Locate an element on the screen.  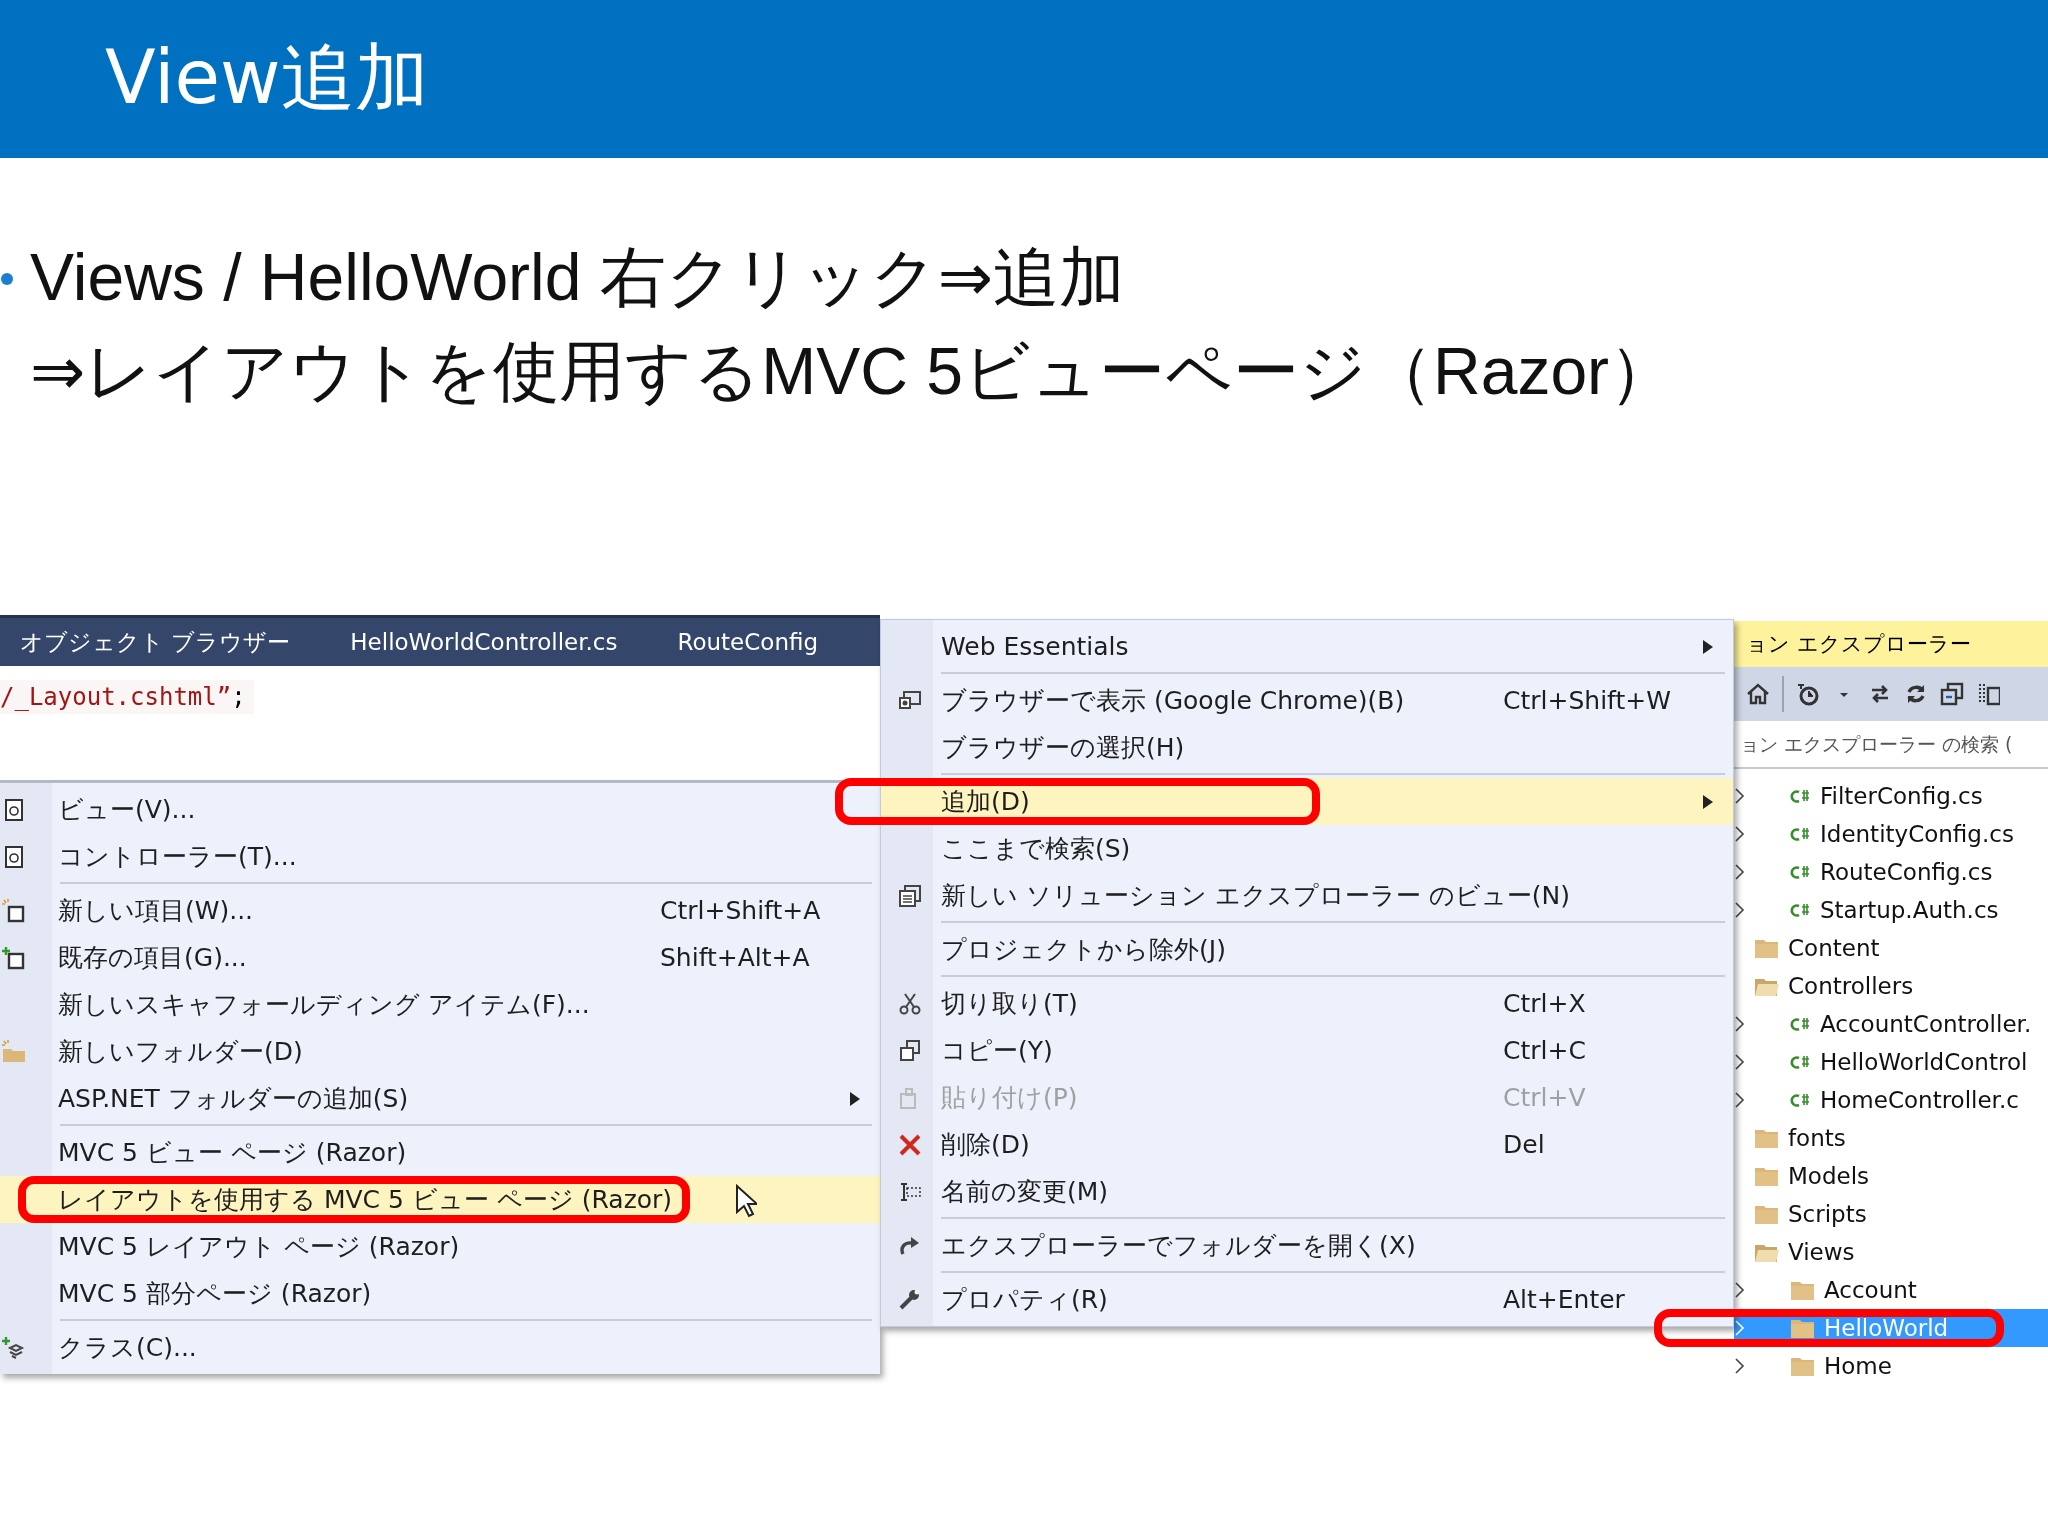
window-icon is located at coordinates (910, 895).